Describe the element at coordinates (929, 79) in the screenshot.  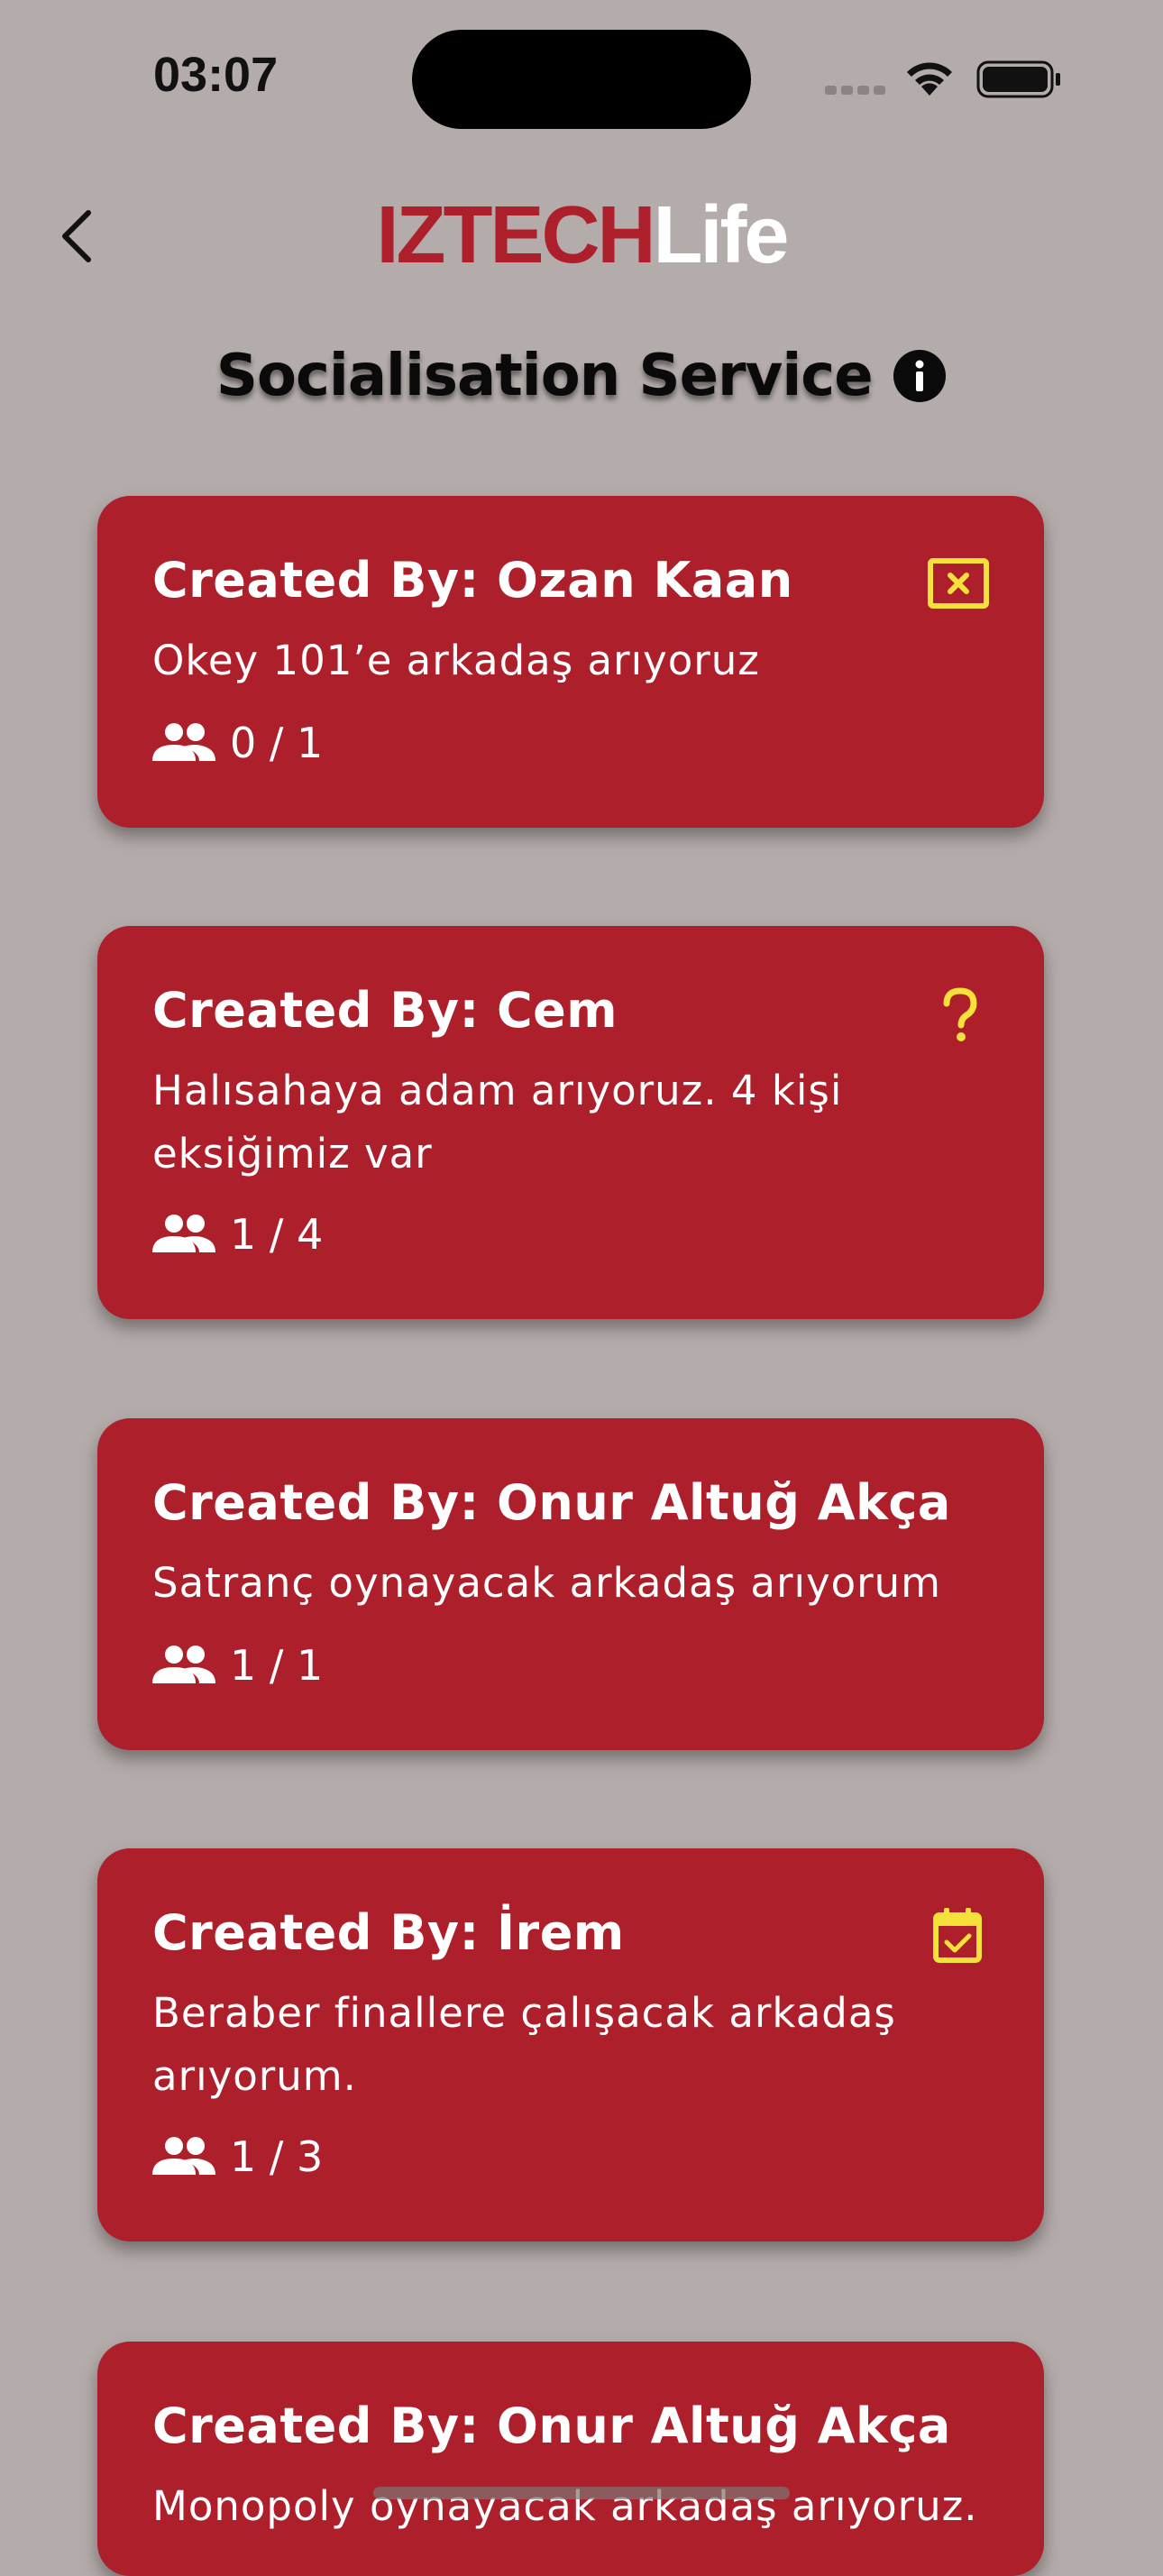
I see `wifi-icon` at that location.